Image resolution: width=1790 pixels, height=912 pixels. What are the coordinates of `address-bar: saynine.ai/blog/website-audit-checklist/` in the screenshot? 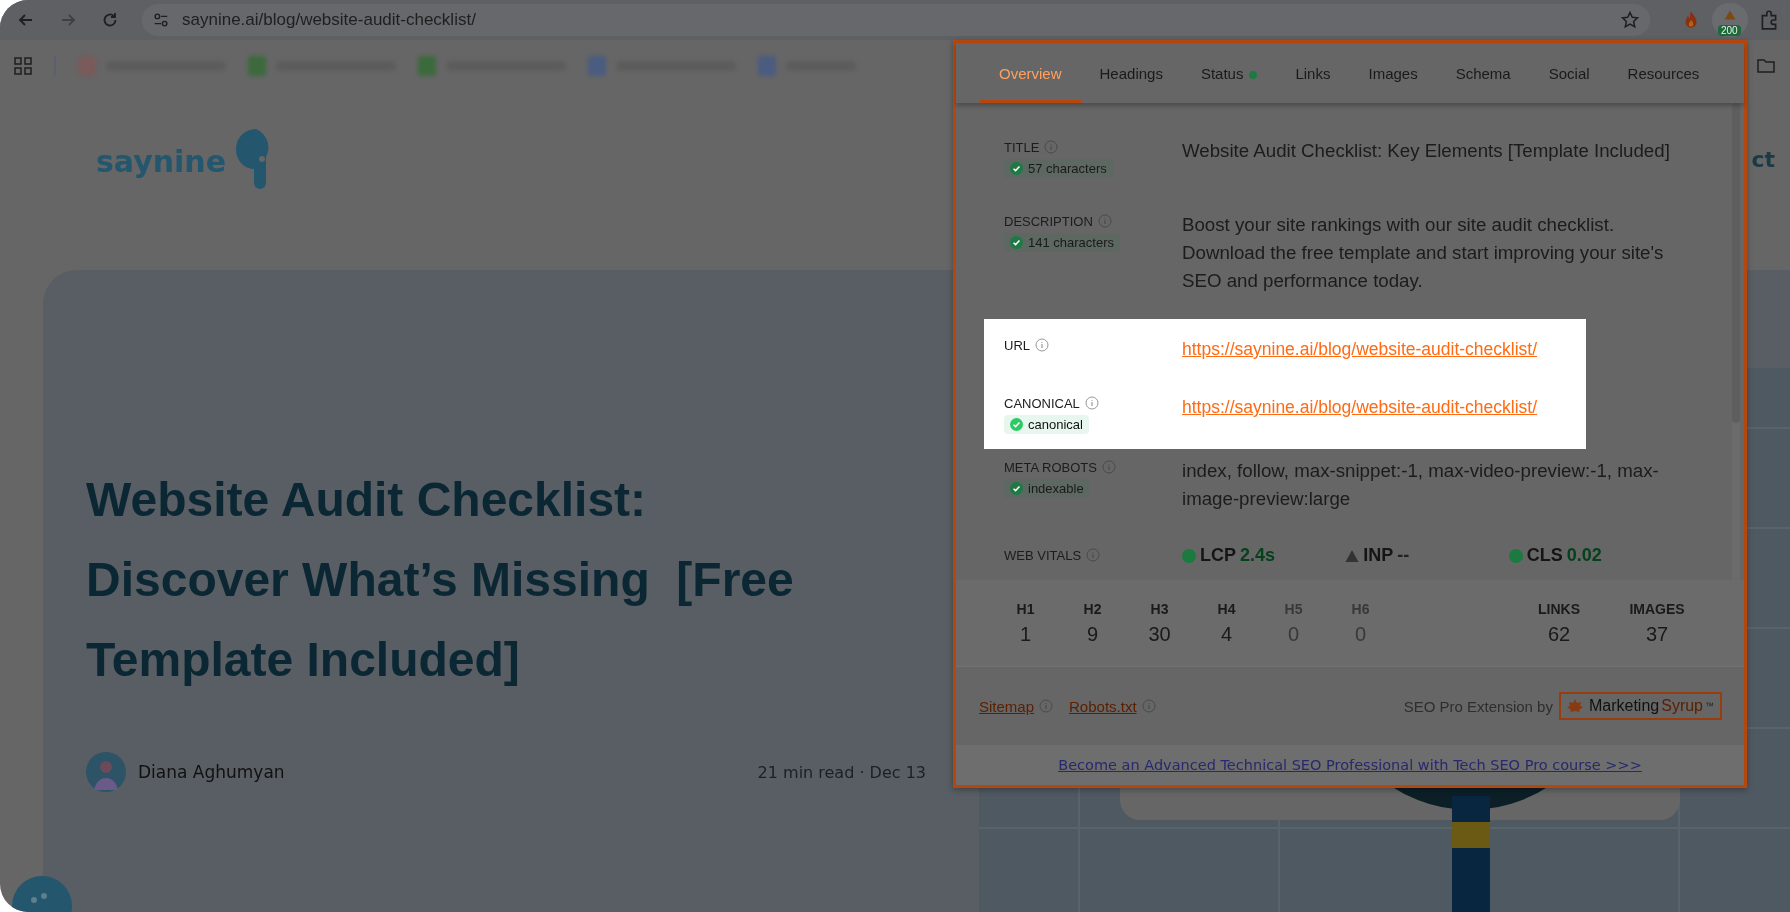 It's located at (896, 20).